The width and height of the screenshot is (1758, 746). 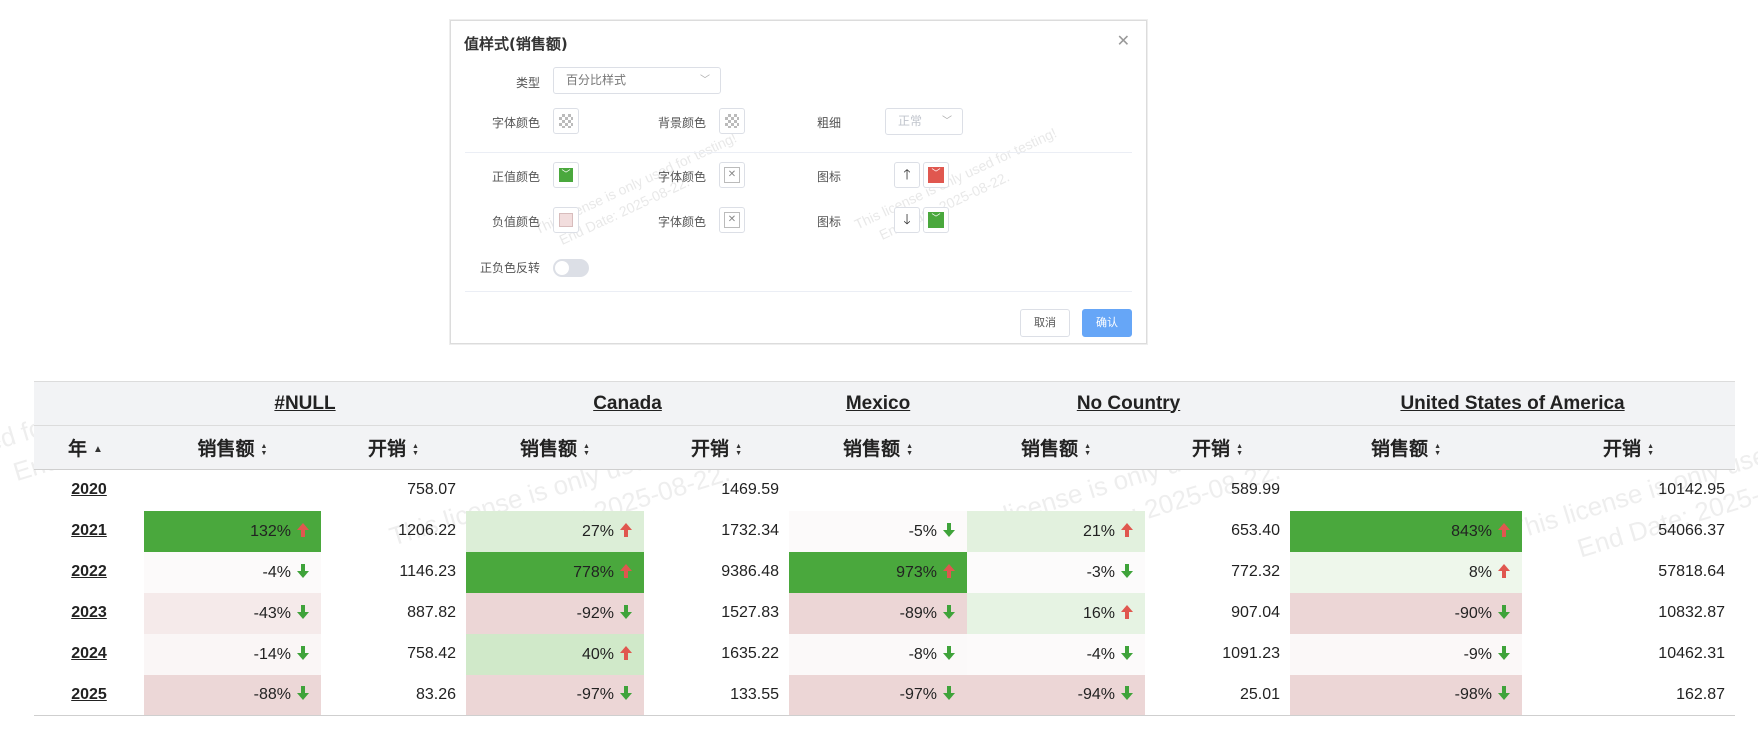 What do you see at coordinates (1513, 403) in the screenshot?
I see `country-header-usa: United States of America` at bounding box center [1513, 403].